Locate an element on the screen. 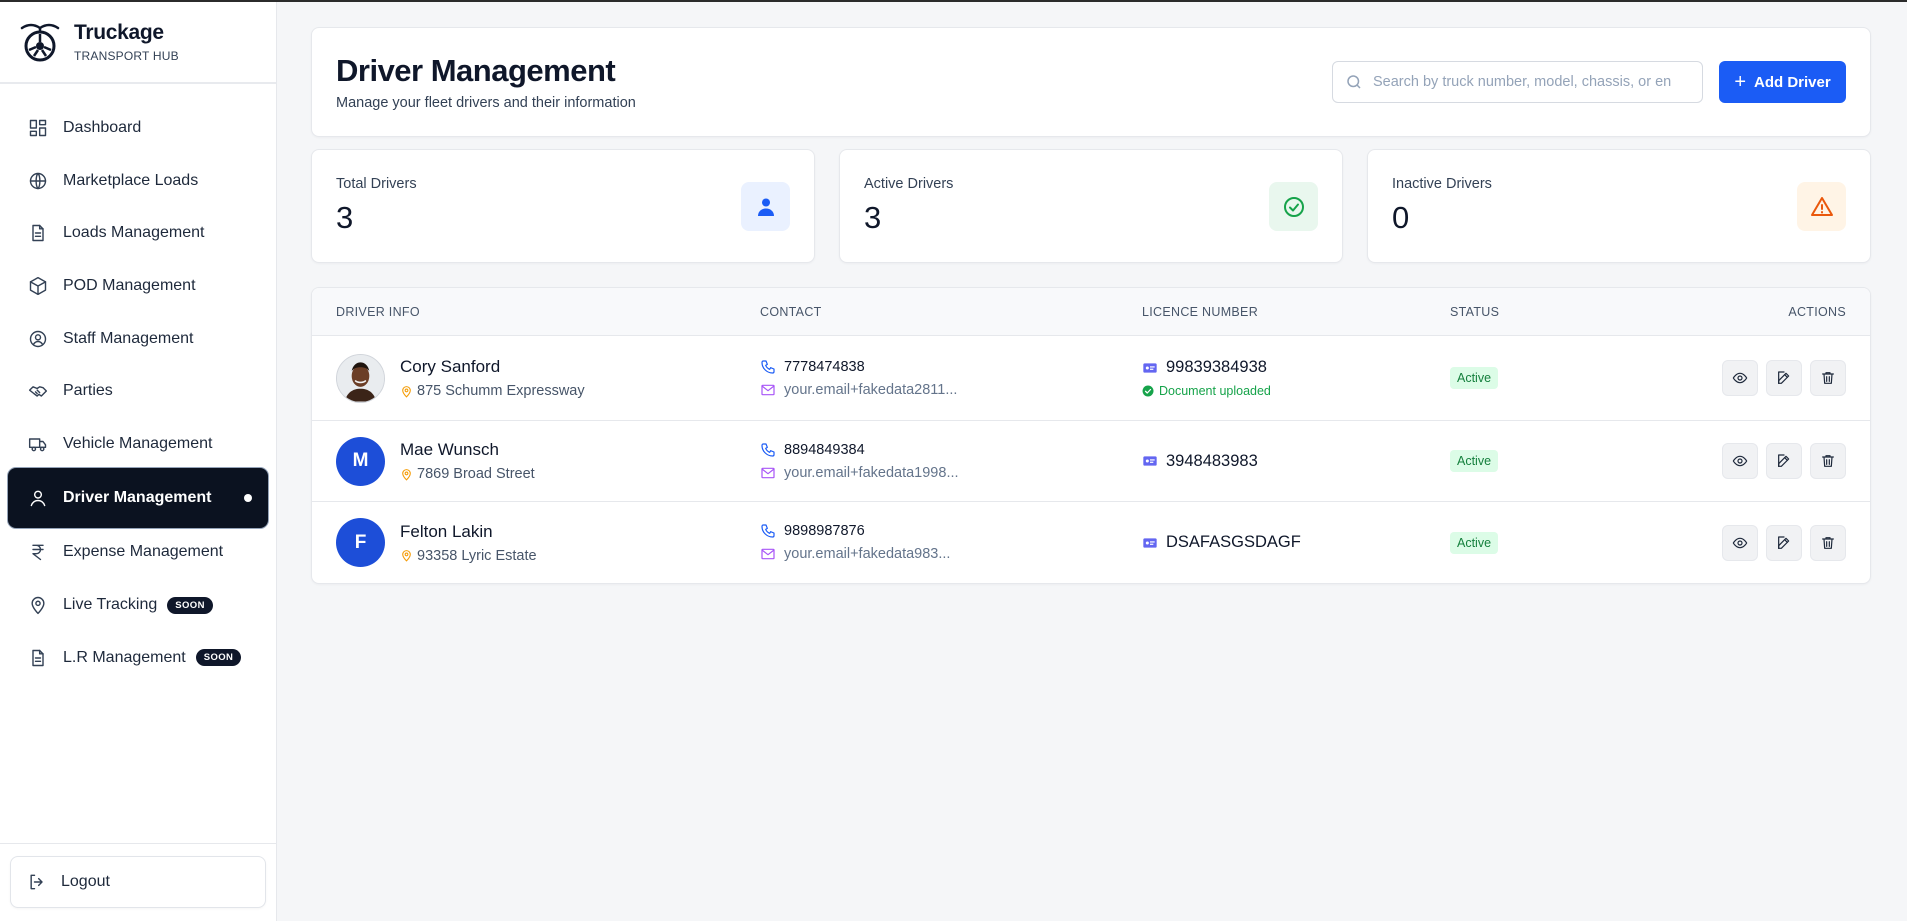 This screenshot has height=921, width=1907. sidebar-item-label: POD Management is located at coordinates (129, 286).